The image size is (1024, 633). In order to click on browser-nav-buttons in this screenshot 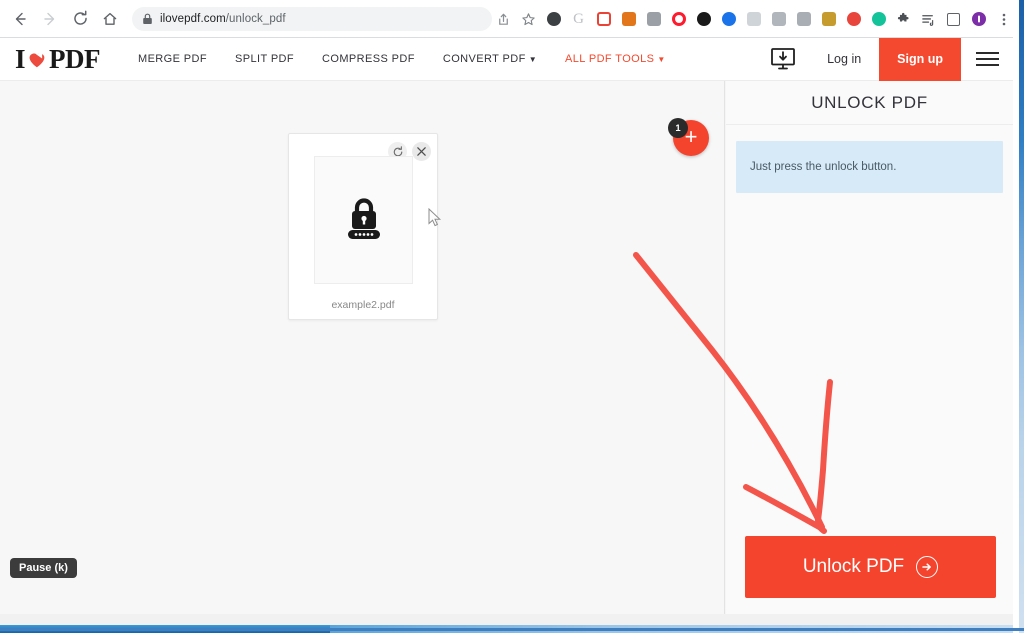, I will do `click(62, 19)`.